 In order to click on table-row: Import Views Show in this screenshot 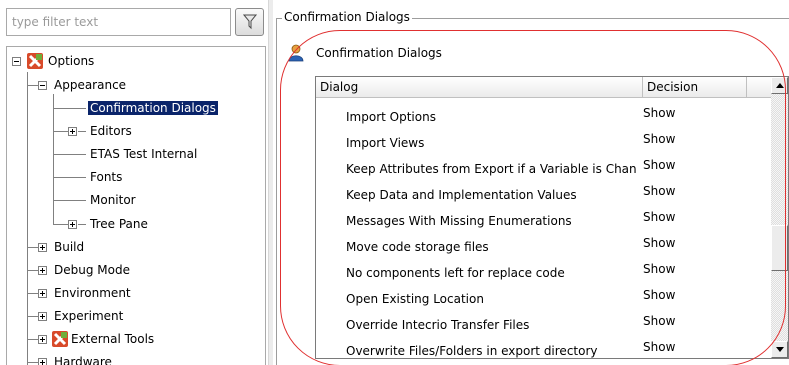, I will do `click(544, 145)`.